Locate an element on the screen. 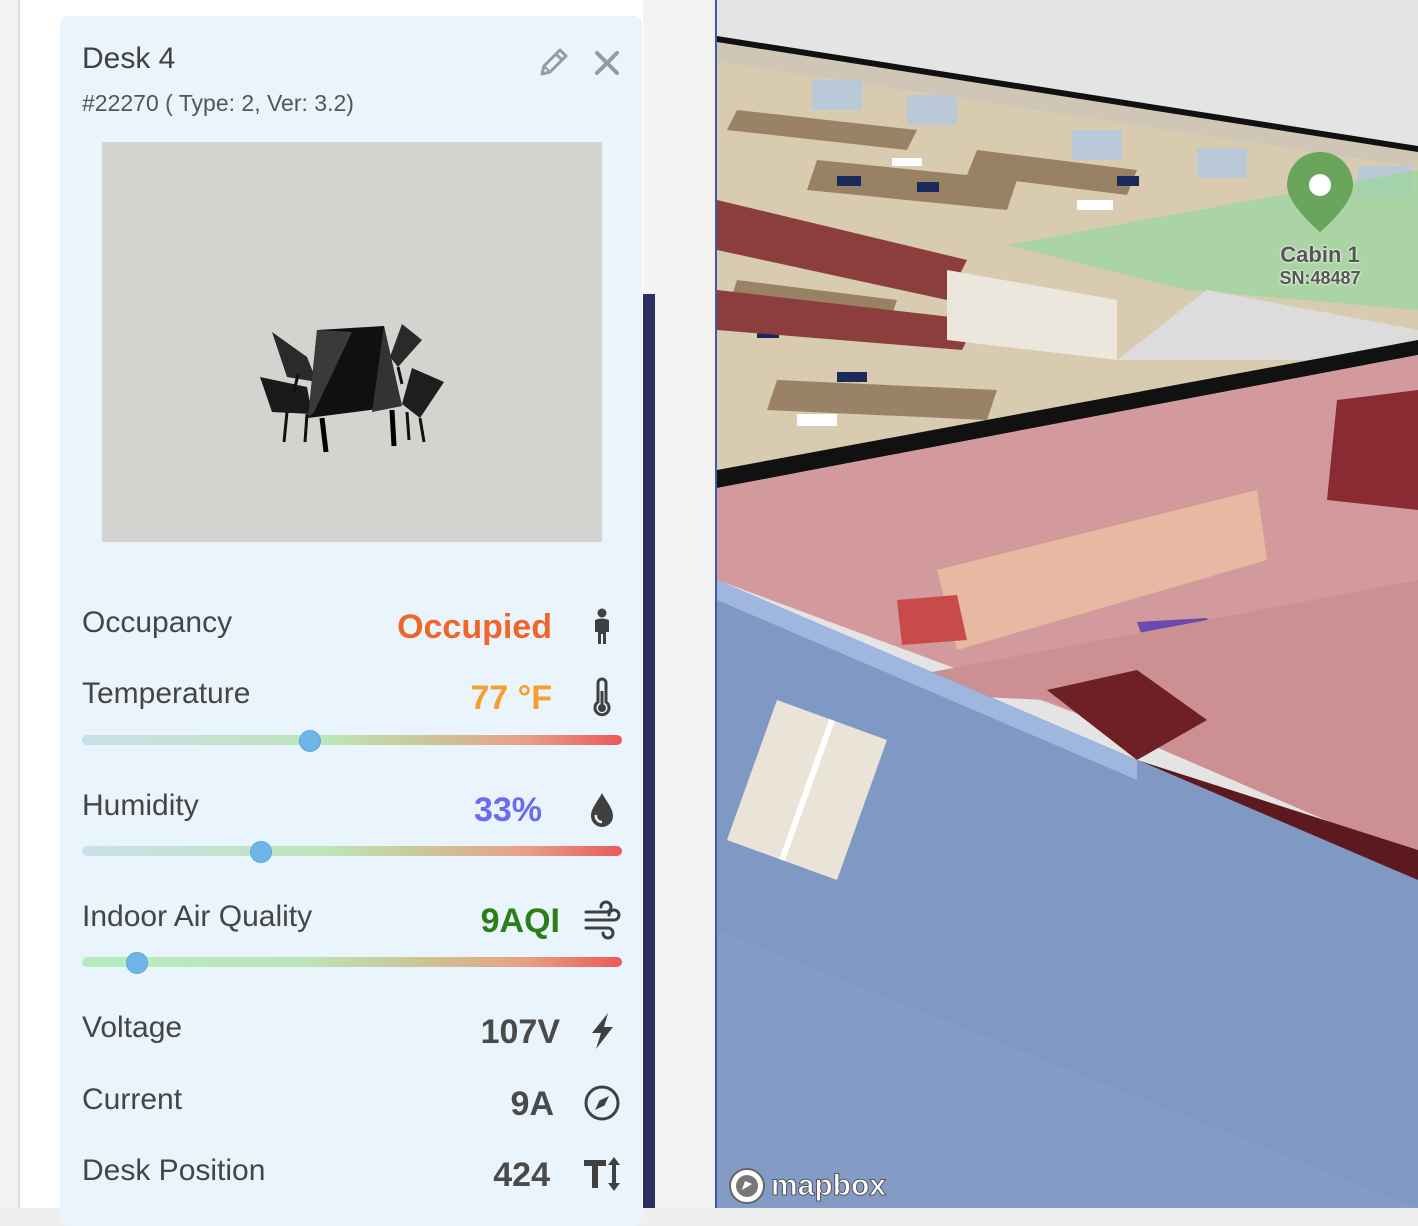 This screenshot has width=1418, height=1226. desk-subtitle: #22270 ( Type: 2, Ver: 3.2) is located at coordinates (218, 103).